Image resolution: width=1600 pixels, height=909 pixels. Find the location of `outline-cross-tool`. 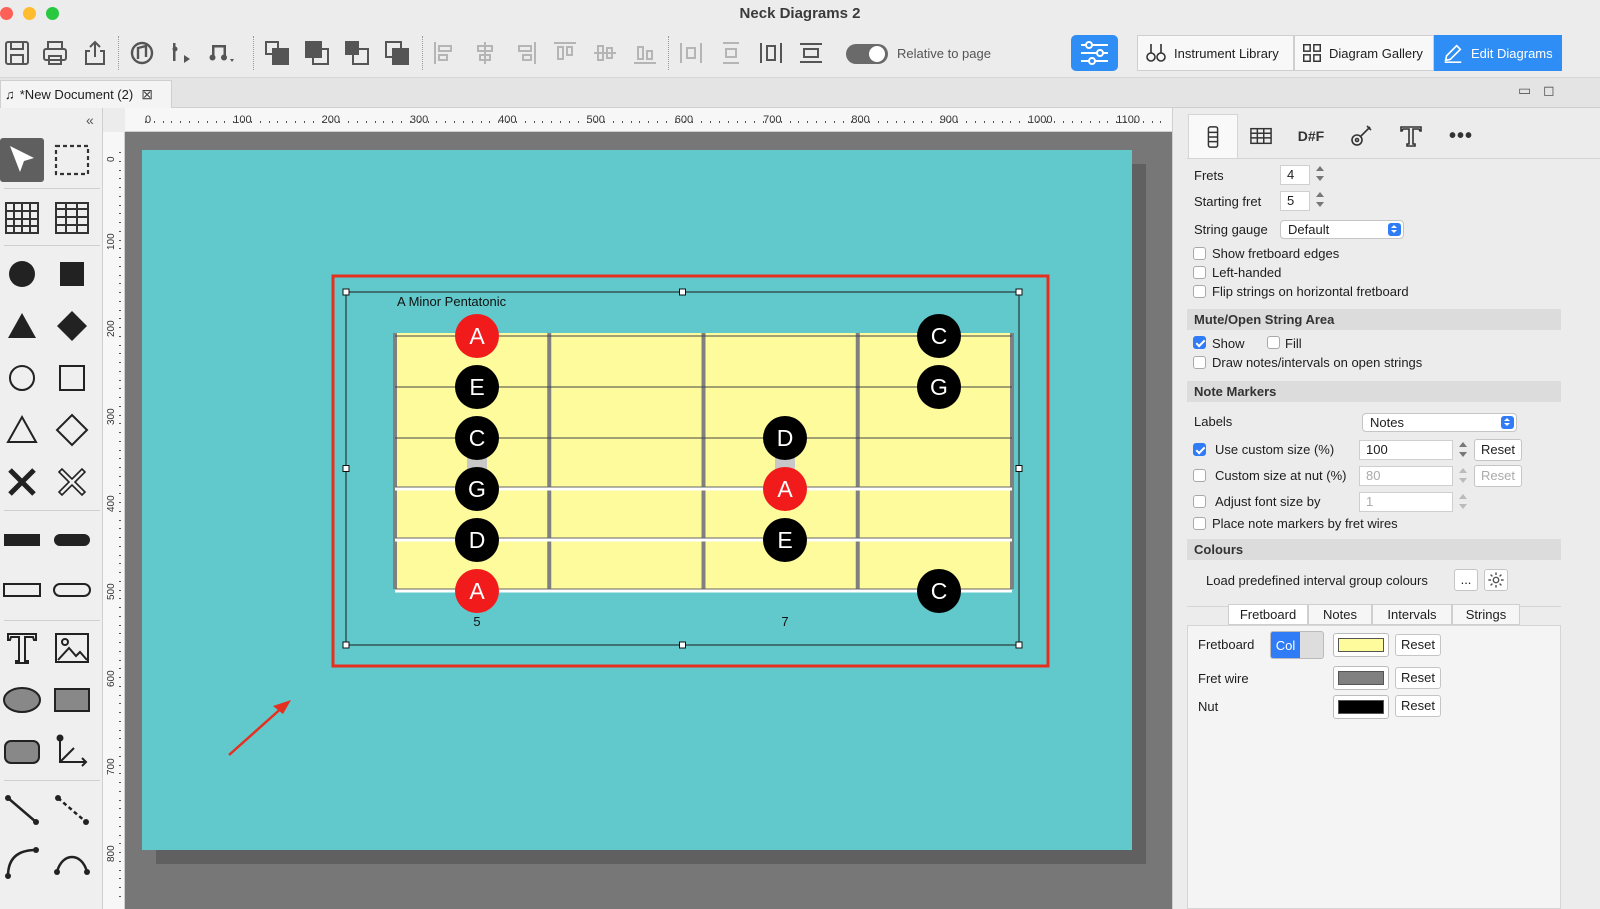

outline-cross-tool is located at coordinates (72, 482).